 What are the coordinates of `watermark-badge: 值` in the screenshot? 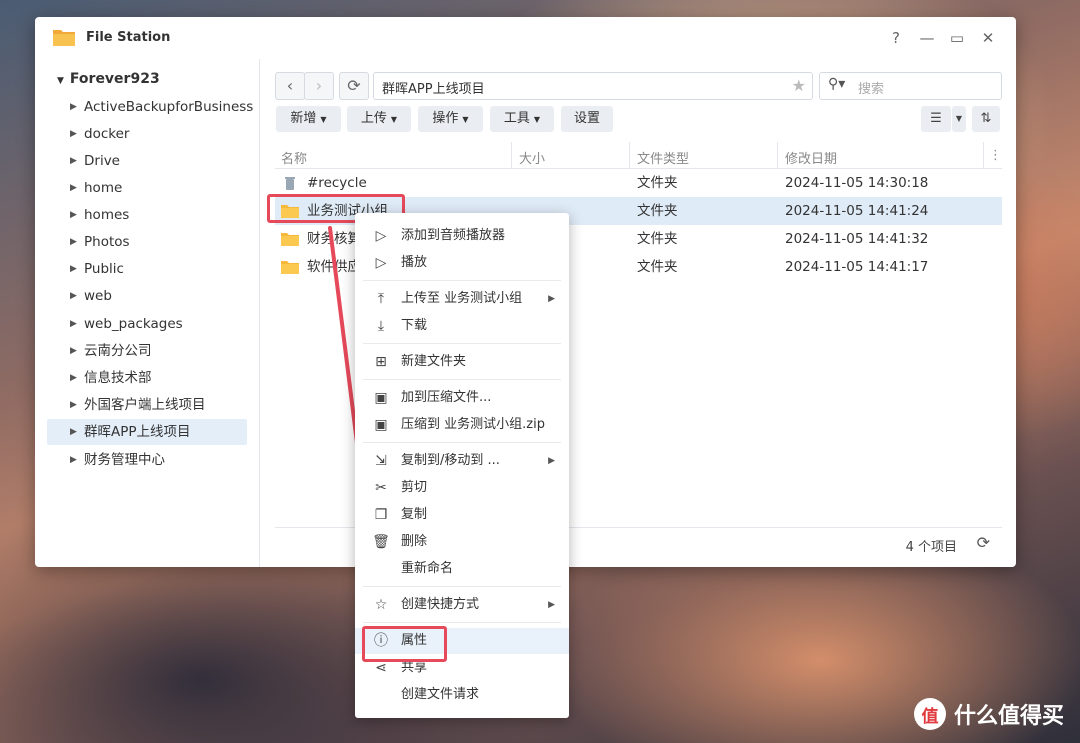 It's located at (929, 714).